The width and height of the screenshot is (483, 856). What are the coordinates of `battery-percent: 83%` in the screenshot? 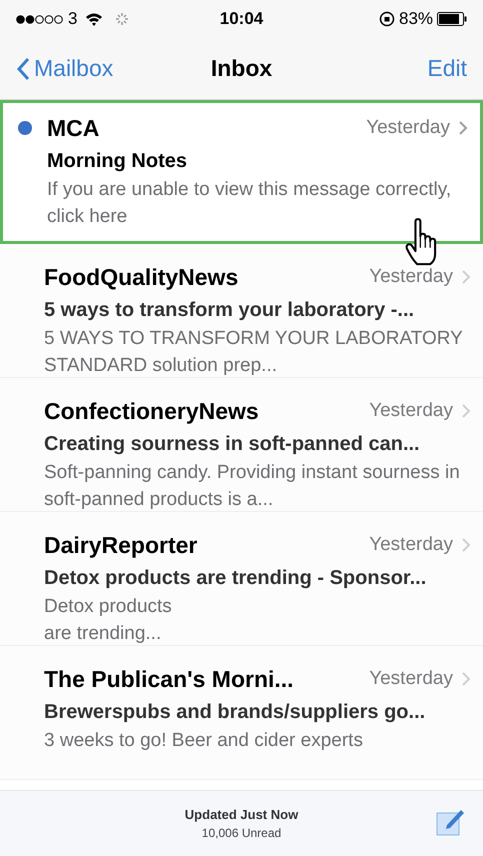 It's located at (416, 19).